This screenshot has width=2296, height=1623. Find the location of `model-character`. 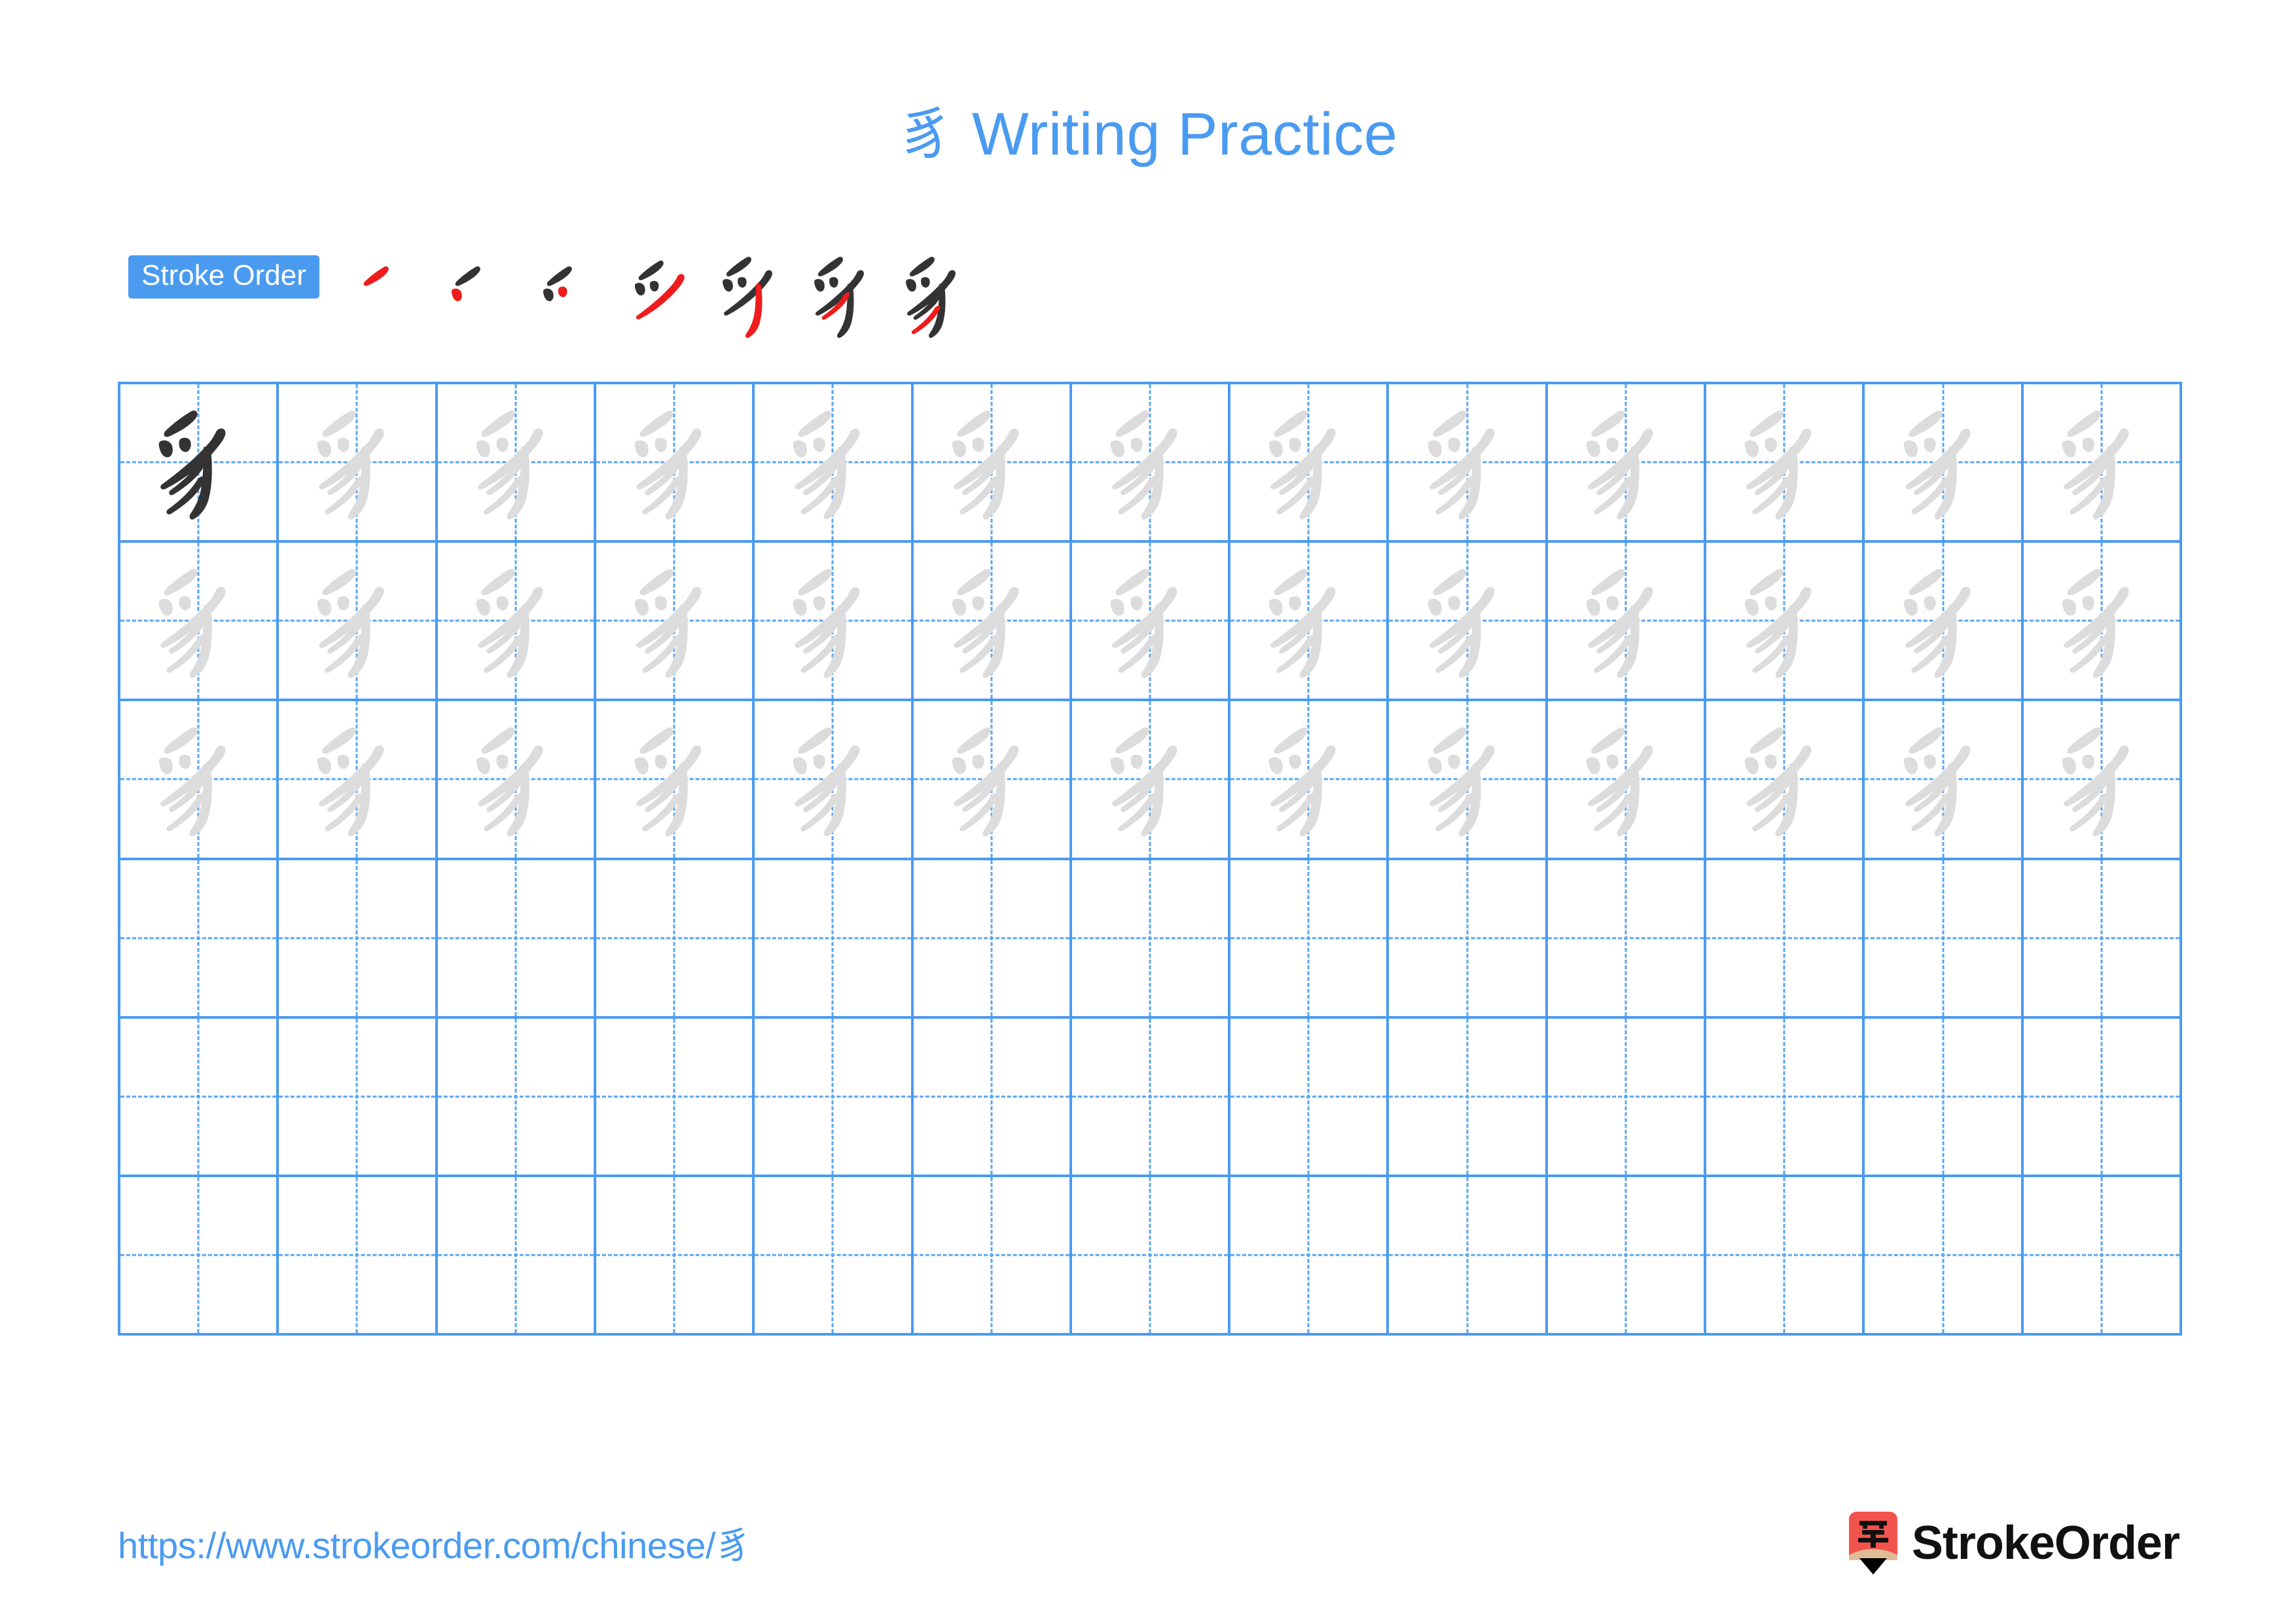

model-character is located at coordinates (198, 462).